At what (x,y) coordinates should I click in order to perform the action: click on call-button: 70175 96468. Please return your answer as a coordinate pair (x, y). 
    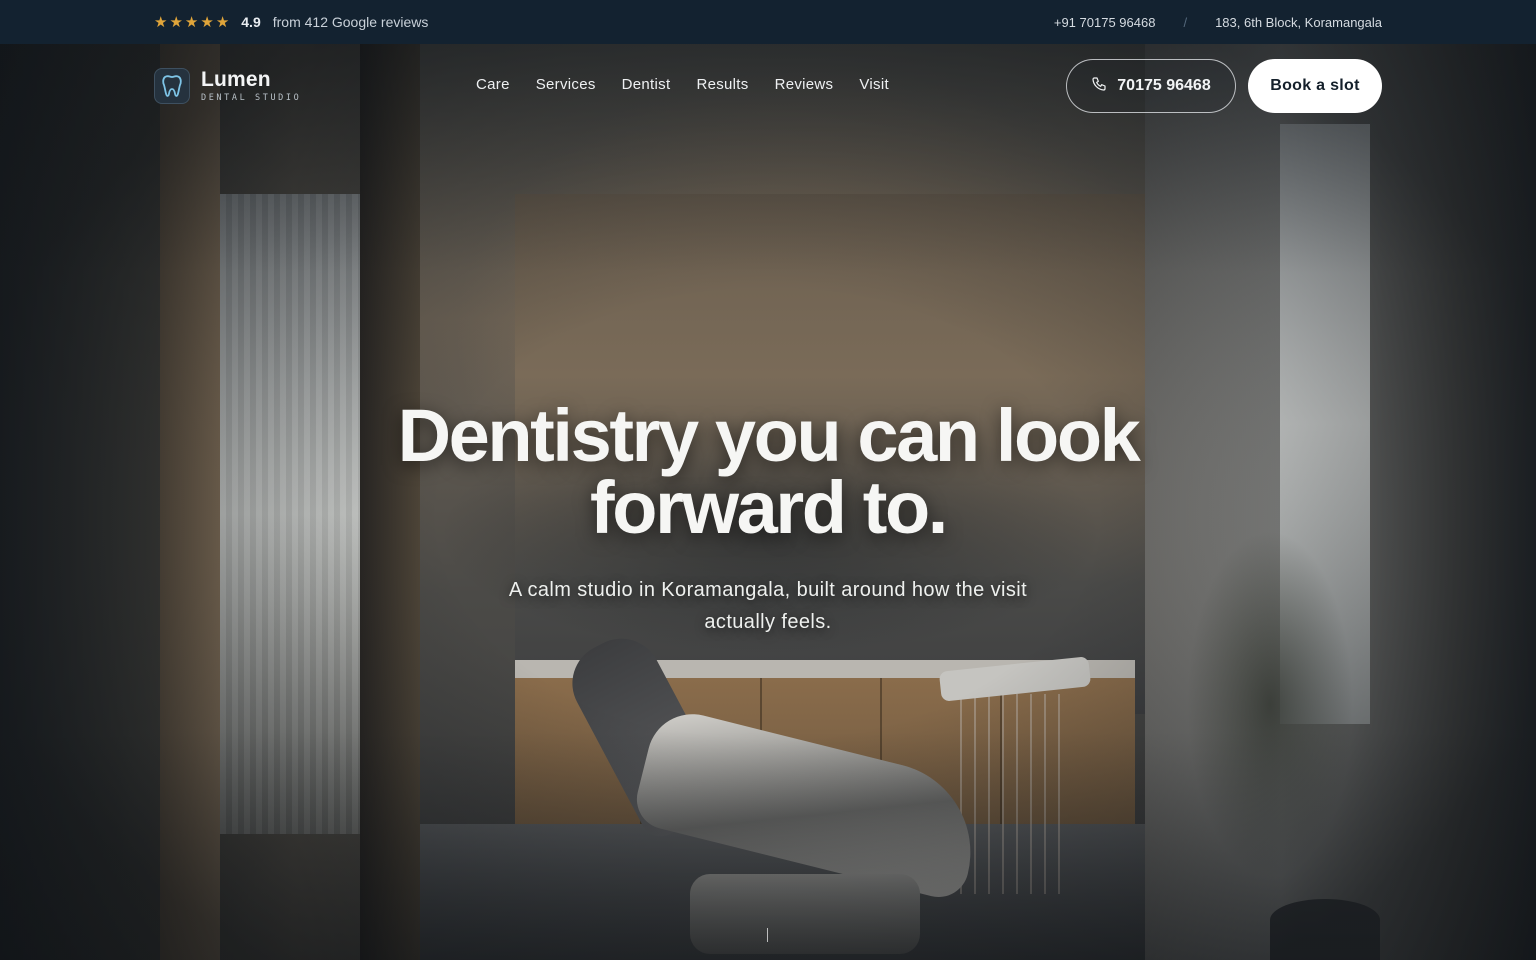
    Looking at the image, I should click on (1151, 86).